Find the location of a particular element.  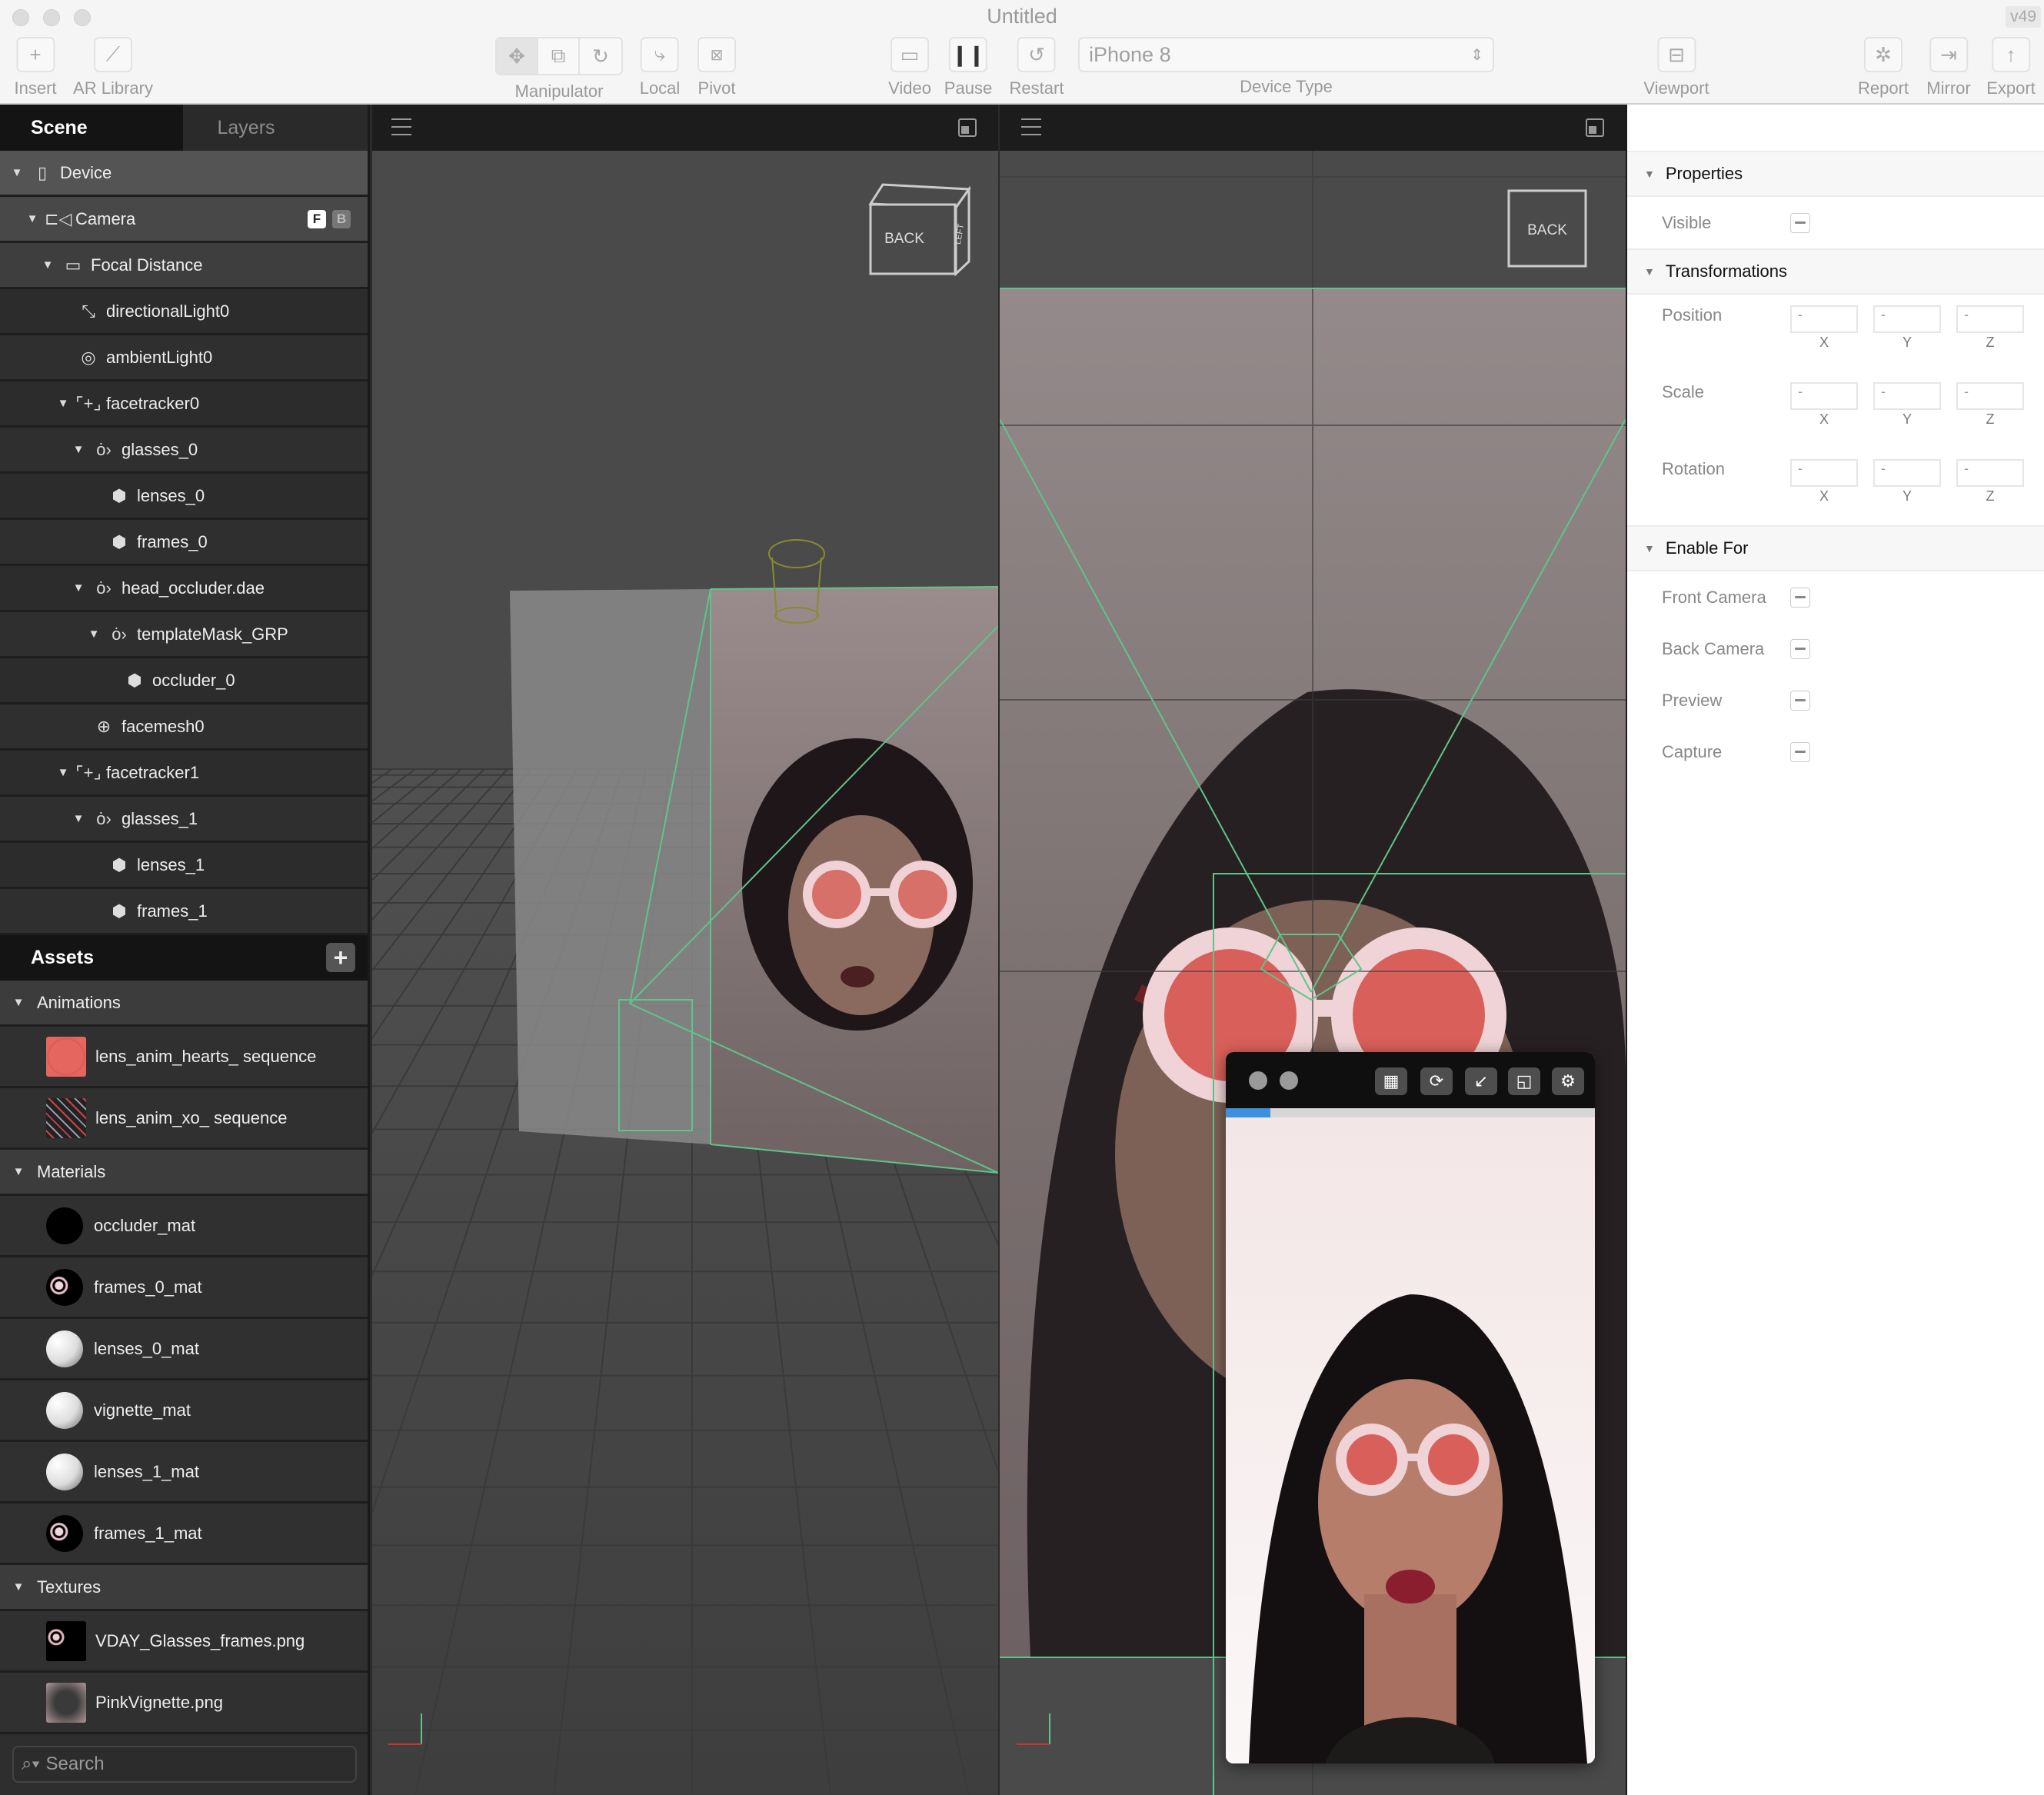

position-z-field: - is located at coordinates (1990, 319).